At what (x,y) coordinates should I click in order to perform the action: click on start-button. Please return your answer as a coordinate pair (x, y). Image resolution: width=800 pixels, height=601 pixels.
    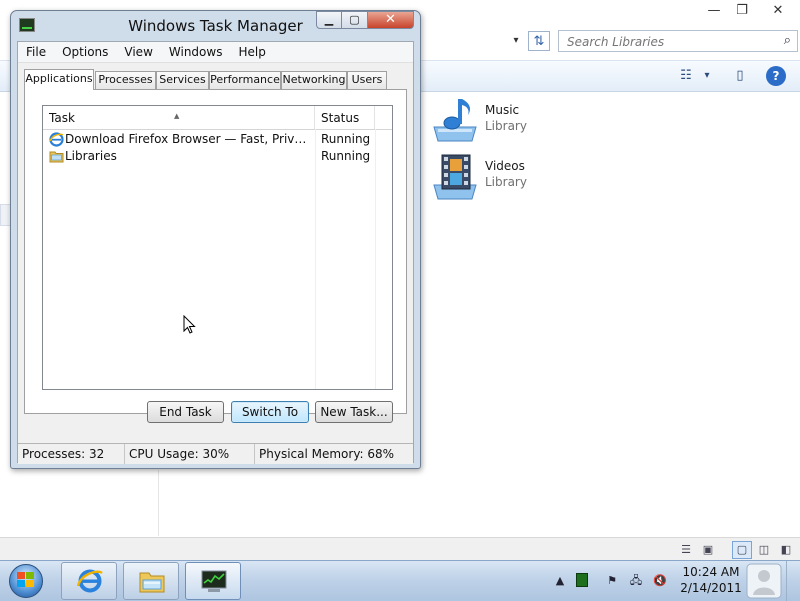
    Looking at the image, I should click on (26, 581).